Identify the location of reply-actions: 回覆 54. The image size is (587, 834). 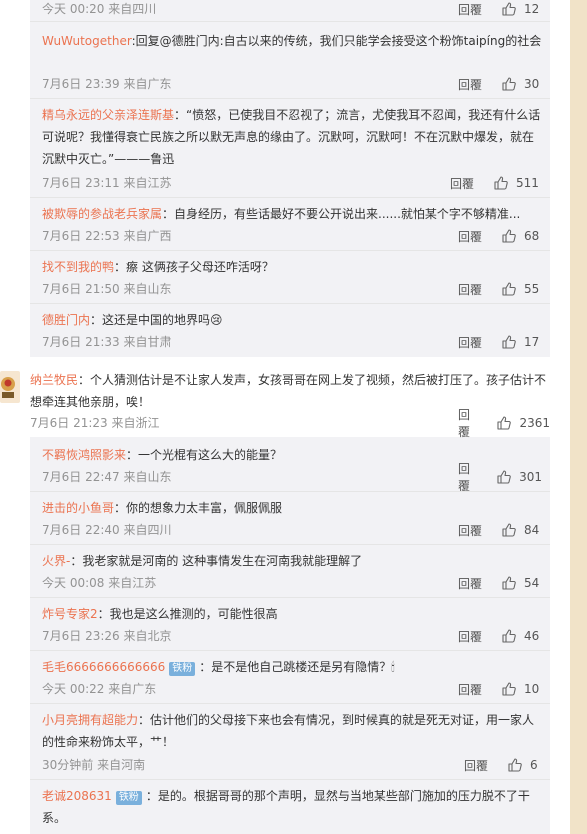
(498, 583).